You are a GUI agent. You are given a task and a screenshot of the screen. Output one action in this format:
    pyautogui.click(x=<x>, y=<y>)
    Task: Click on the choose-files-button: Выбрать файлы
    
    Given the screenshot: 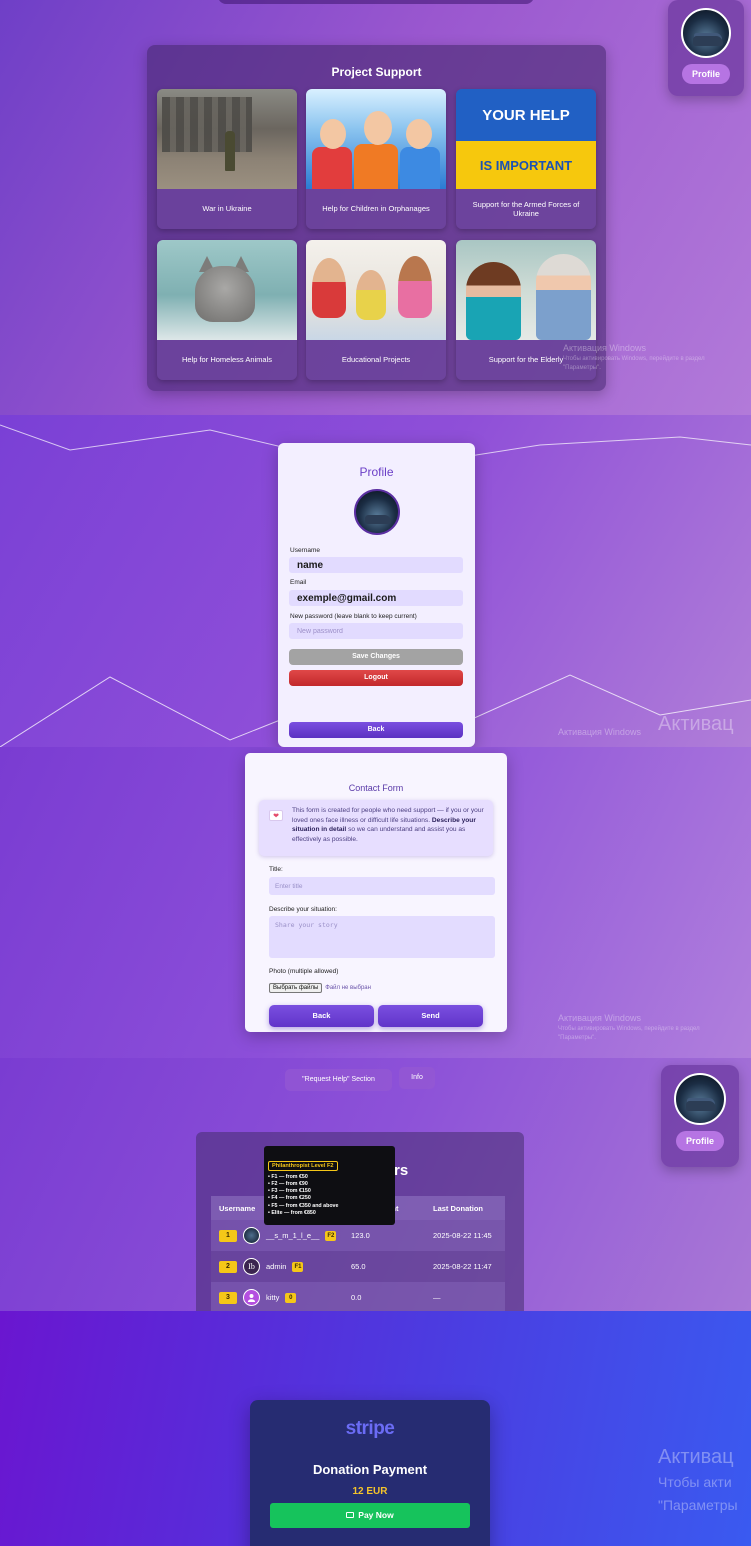 What is the action you would take?
    pyautogui.click(x=296, y=988)
    